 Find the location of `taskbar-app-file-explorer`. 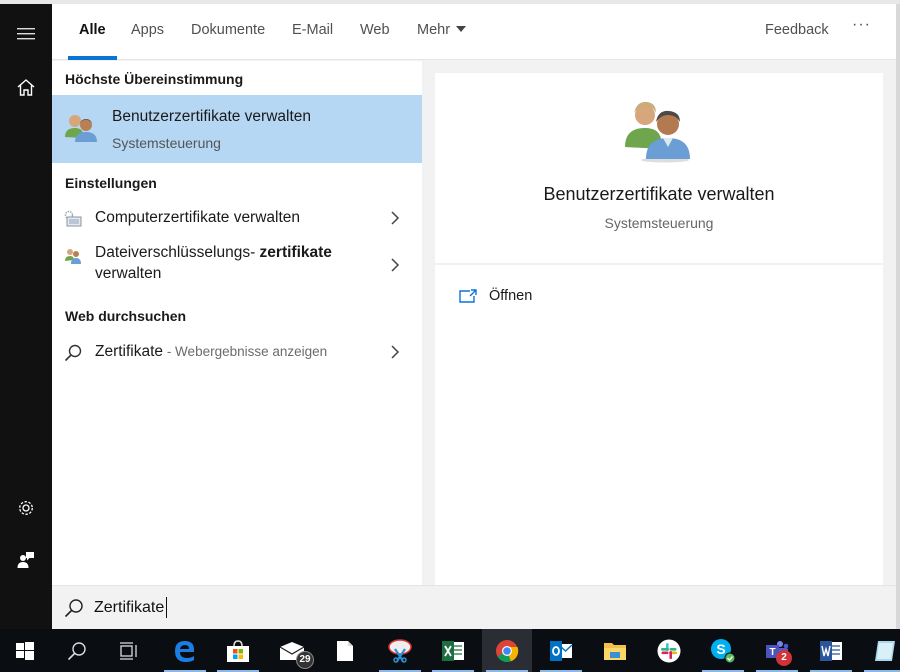

taskbar-app-file-explorer is located at coordinates (615, 650).